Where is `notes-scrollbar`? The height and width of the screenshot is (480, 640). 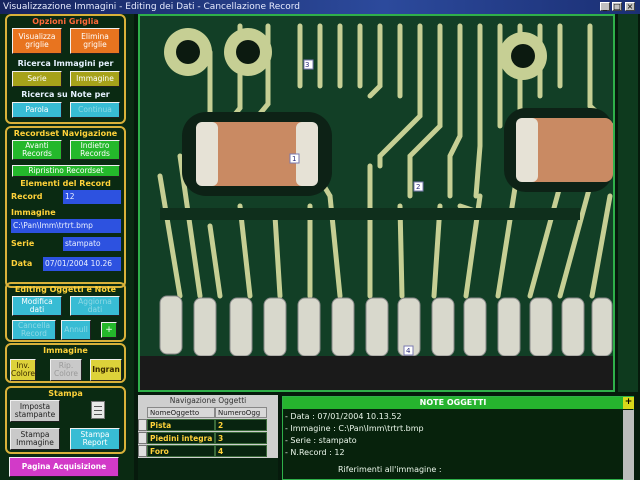
notes-scrollbar is located at coordinates (628, 445).